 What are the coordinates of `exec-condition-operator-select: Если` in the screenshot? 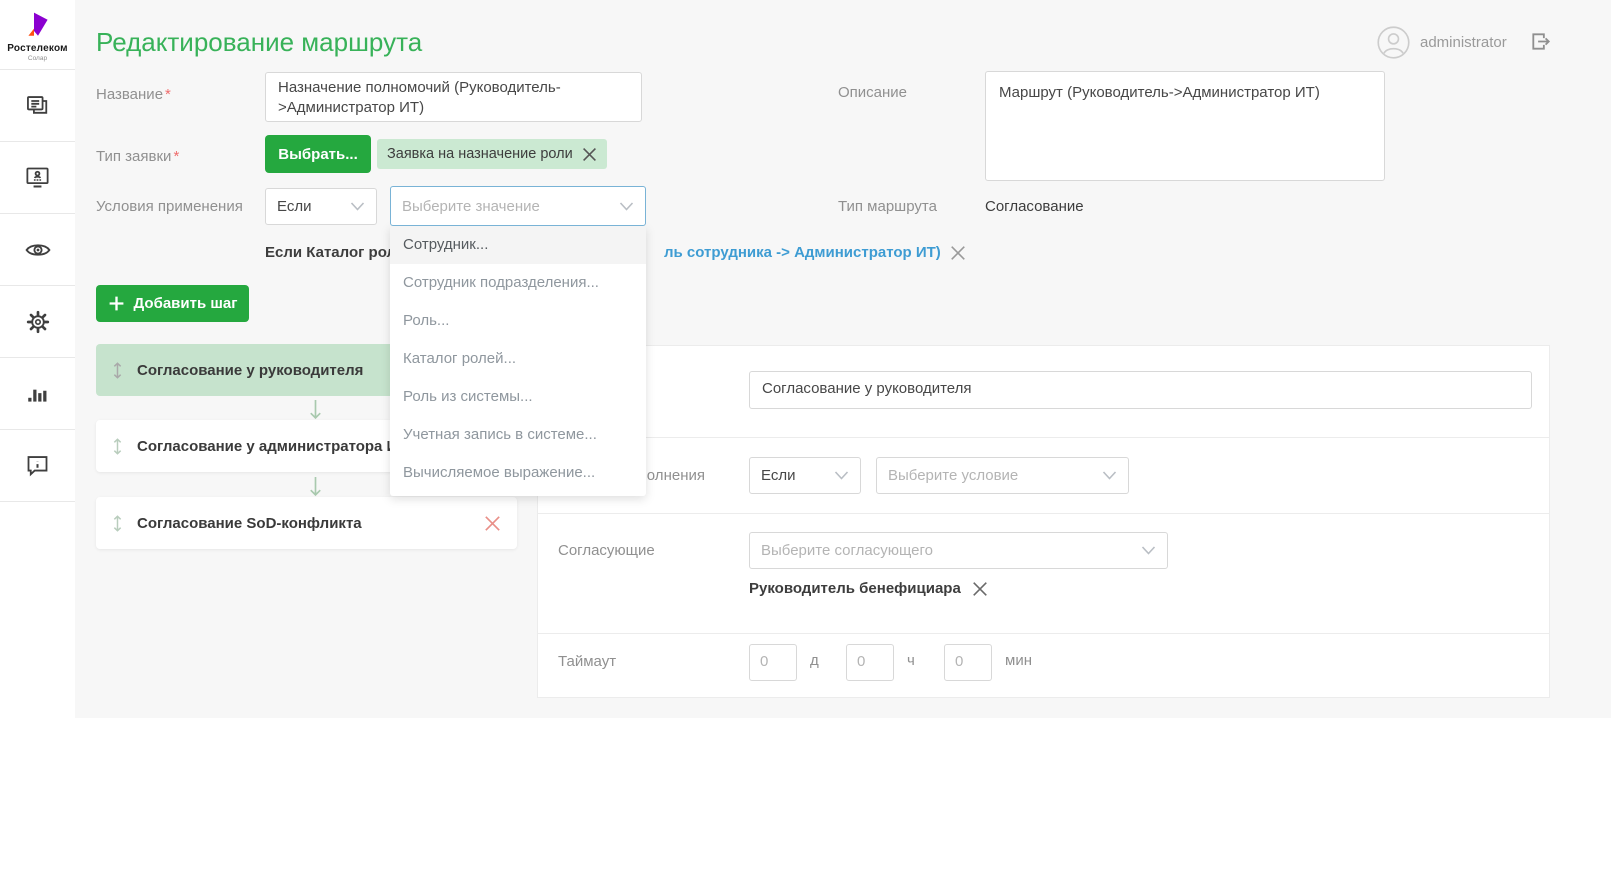 It's located at (805, 475).